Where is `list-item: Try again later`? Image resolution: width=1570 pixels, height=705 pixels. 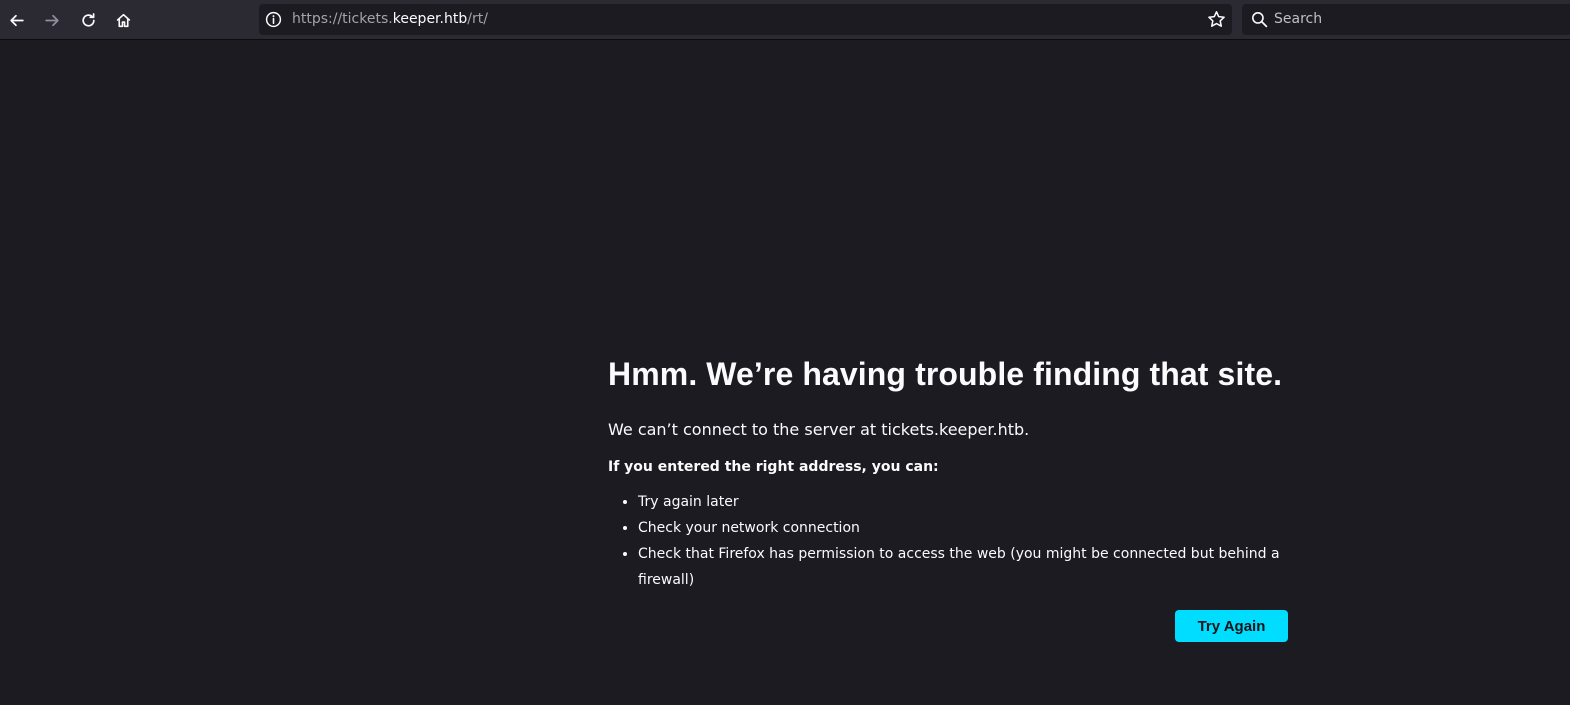 list-item: Try again later is located at coordinates (973, 502).